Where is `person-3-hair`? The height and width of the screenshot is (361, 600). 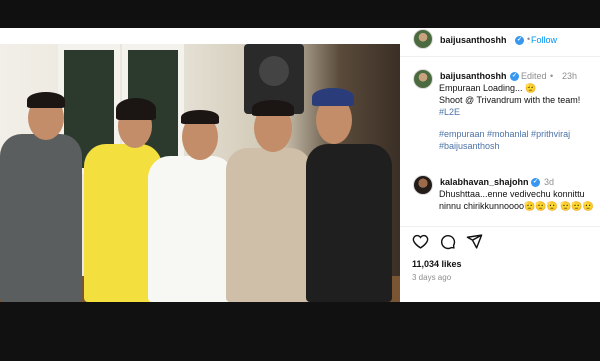
person-3-hair is located at coordinates (200, 117).